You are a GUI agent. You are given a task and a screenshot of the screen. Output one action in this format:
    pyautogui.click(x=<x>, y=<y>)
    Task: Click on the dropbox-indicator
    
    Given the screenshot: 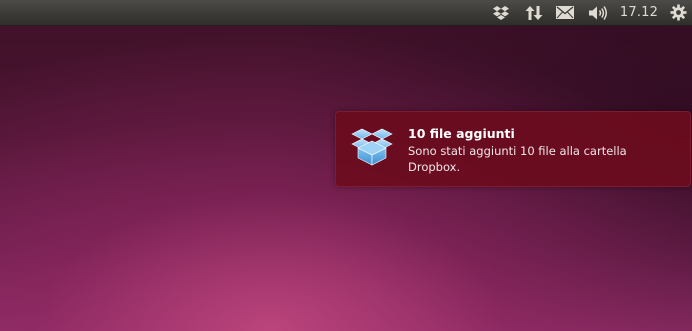 What is the action you would take?
    pyautogui.click(x=501, y=12)
    